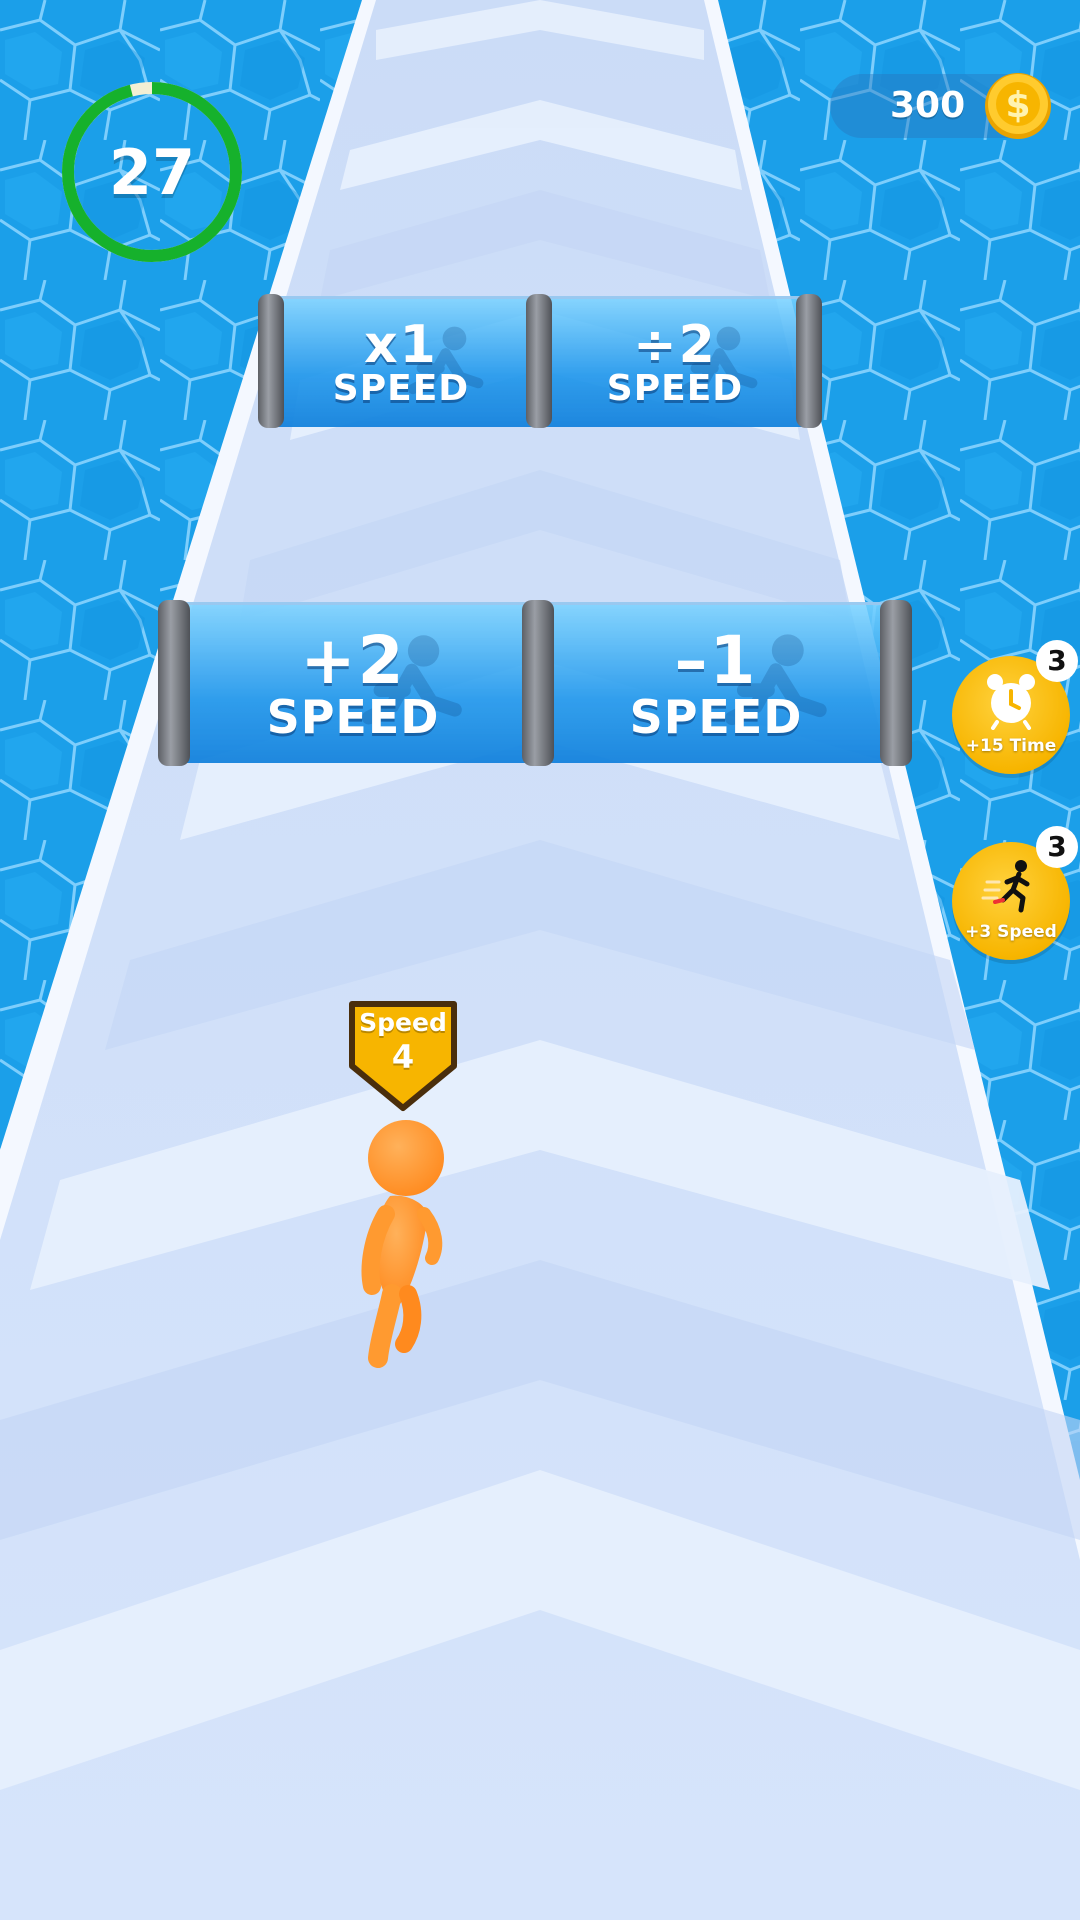 This screenshot has width=1080, height=1920. Describe the element at coordinates (675, 345) in the screenshot. I see `gate-value: ÷2` at that location.